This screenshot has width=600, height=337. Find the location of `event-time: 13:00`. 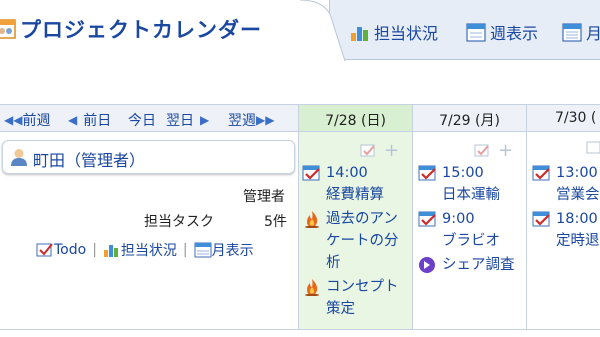

event-time: 13:00 is located at coordinates (577, 173).